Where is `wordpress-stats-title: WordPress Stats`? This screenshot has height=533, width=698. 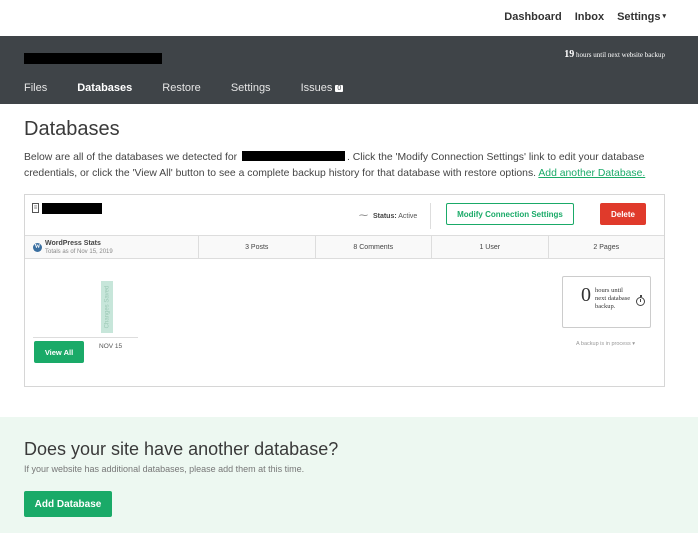
wordpress-stats-title: WordPress Stats is located at coordinates (73, 243).